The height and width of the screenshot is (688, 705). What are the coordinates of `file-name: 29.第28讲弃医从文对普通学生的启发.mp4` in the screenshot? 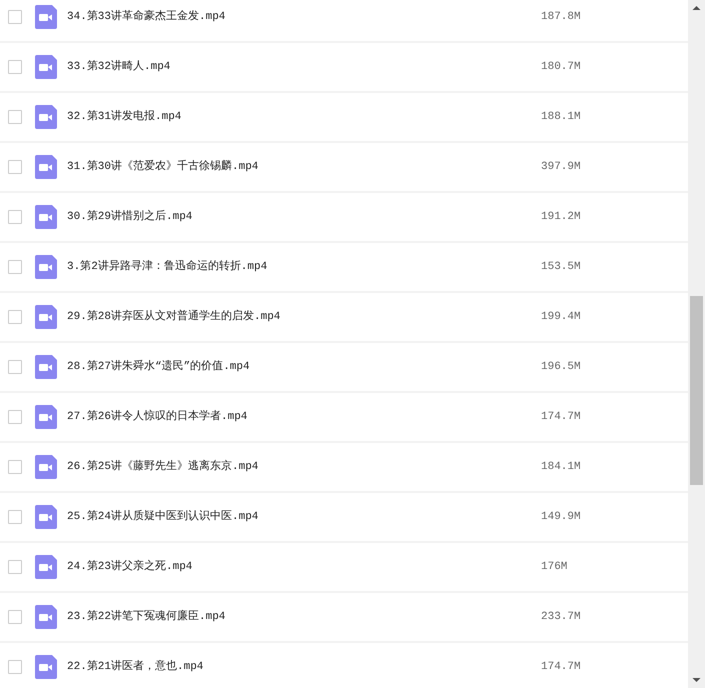 It's located at (304, 317).